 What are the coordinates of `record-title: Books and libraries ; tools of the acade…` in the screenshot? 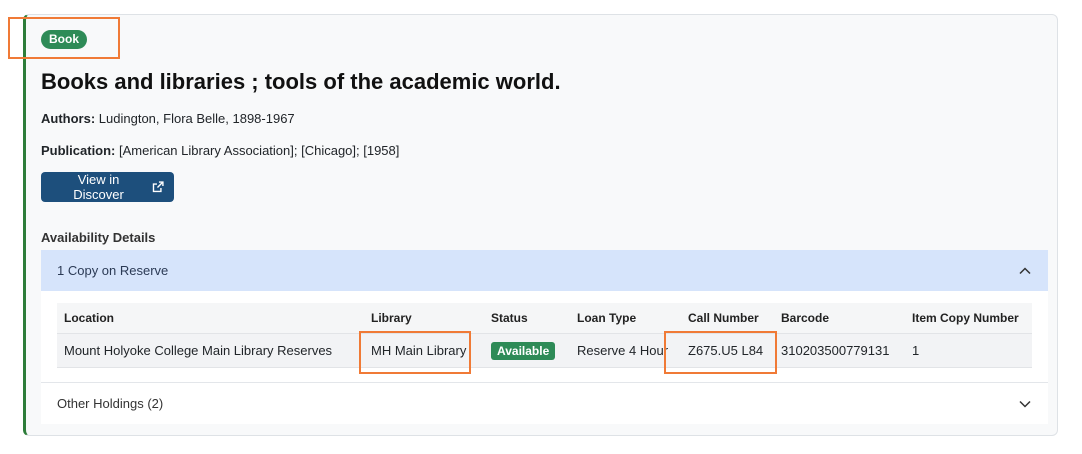 It's located at (301, 81).